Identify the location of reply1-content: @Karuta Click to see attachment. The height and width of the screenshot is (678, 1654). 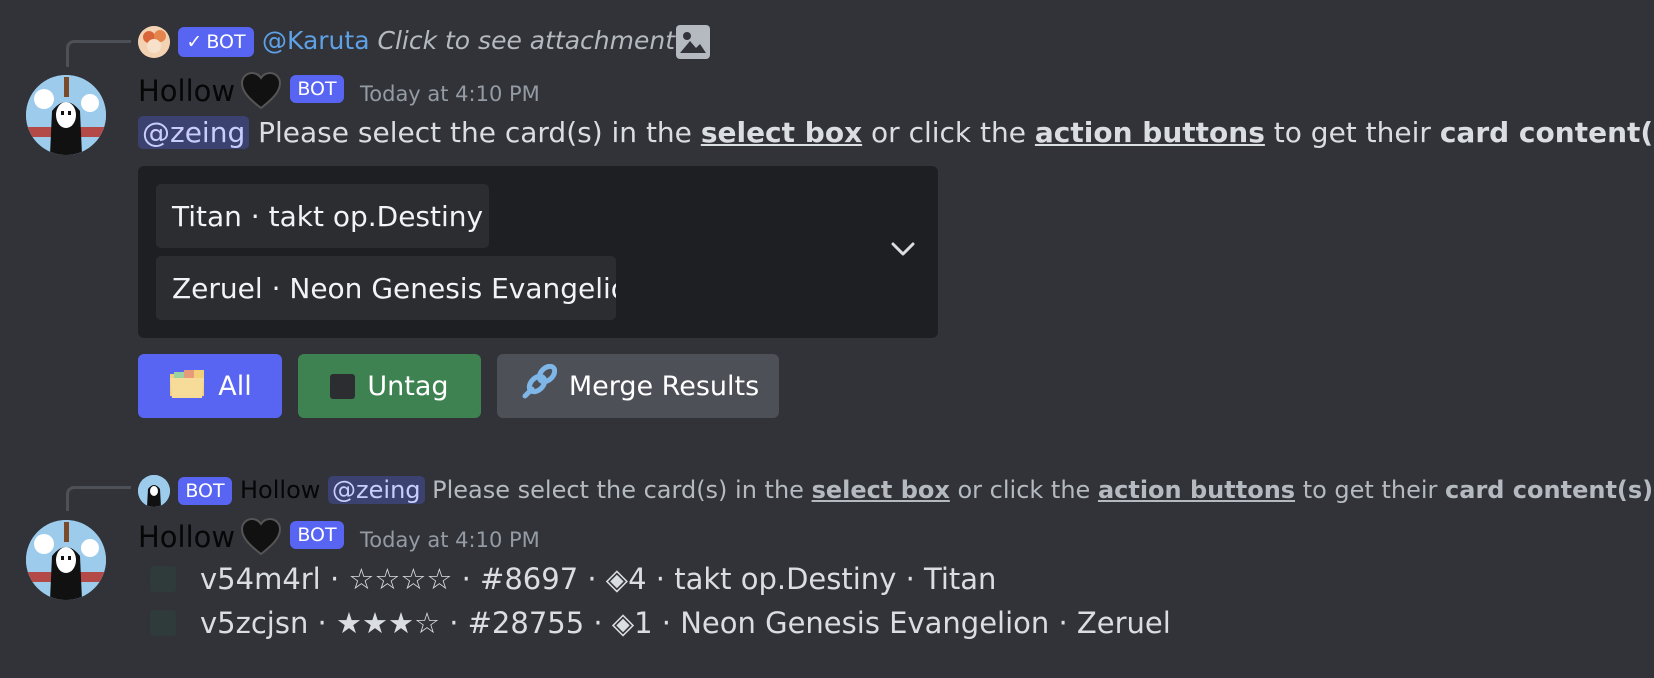
(468, 40).